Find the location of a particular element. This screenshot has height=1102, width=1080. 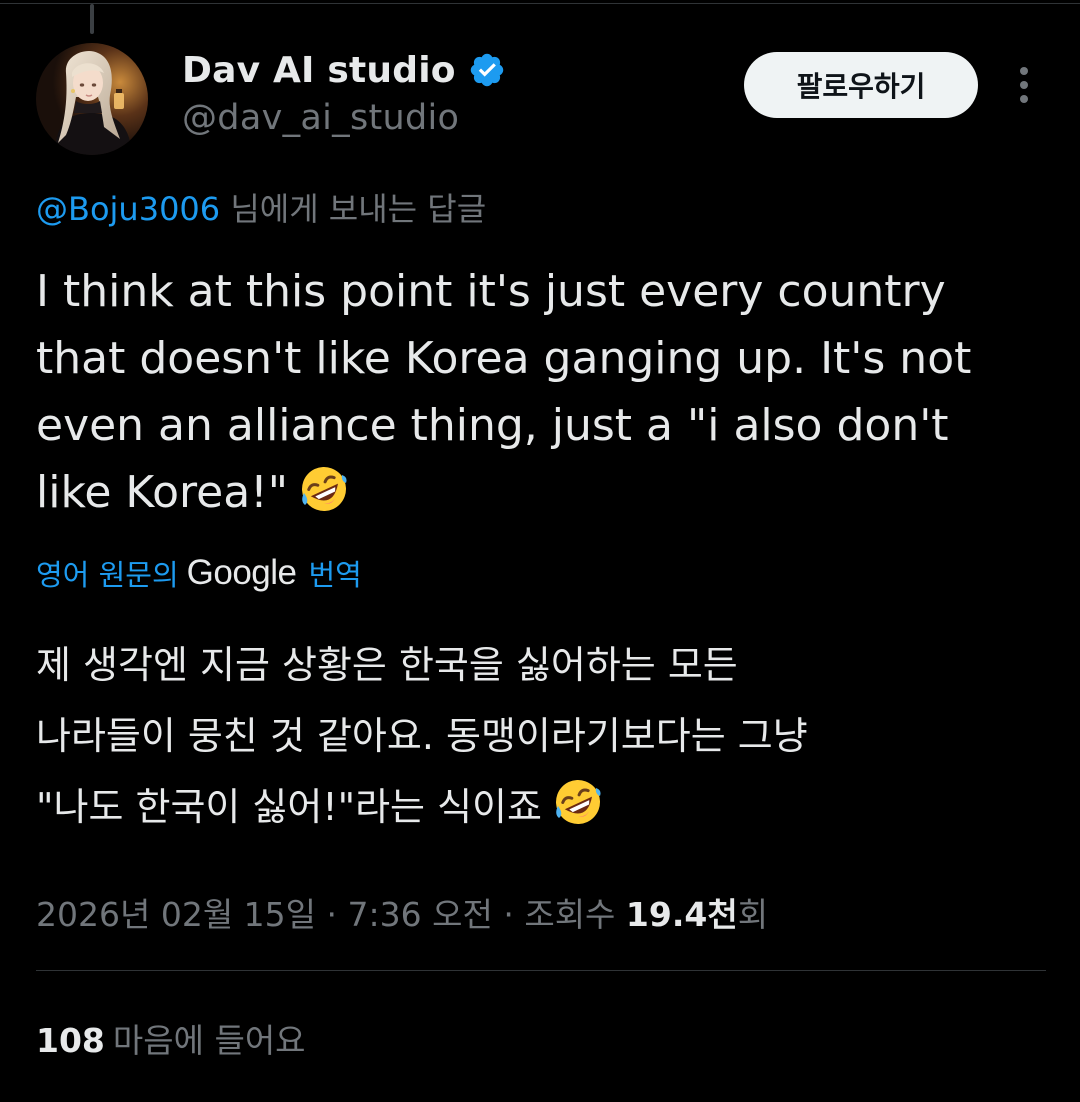

tweet-metadata: 2026년 02월 15일 · 7:36 오전 · 조회수 19.4천회 is located at coordinates (402, 912).